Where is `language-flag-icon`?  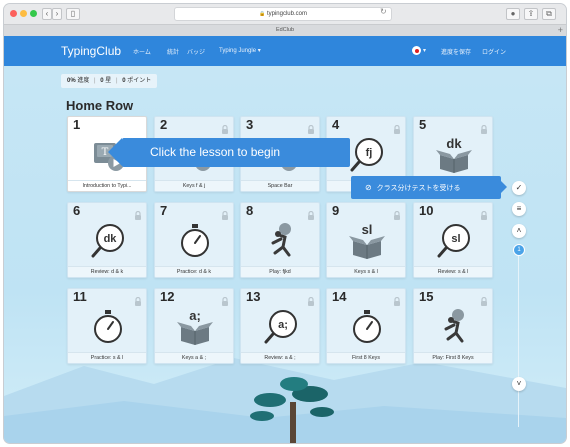
language-flag-icon is located at coordinates (416, 50).